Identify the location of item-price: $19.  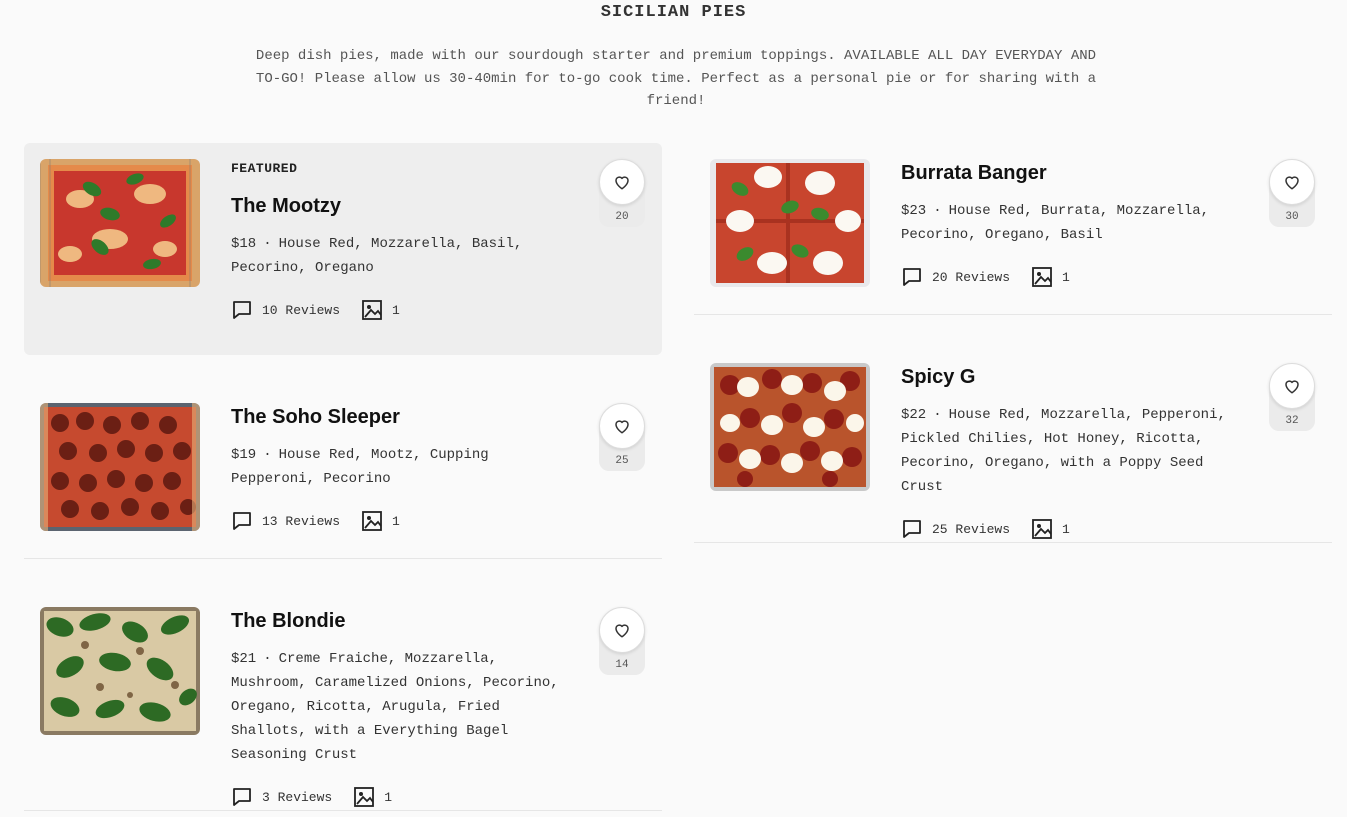
(244, 455).